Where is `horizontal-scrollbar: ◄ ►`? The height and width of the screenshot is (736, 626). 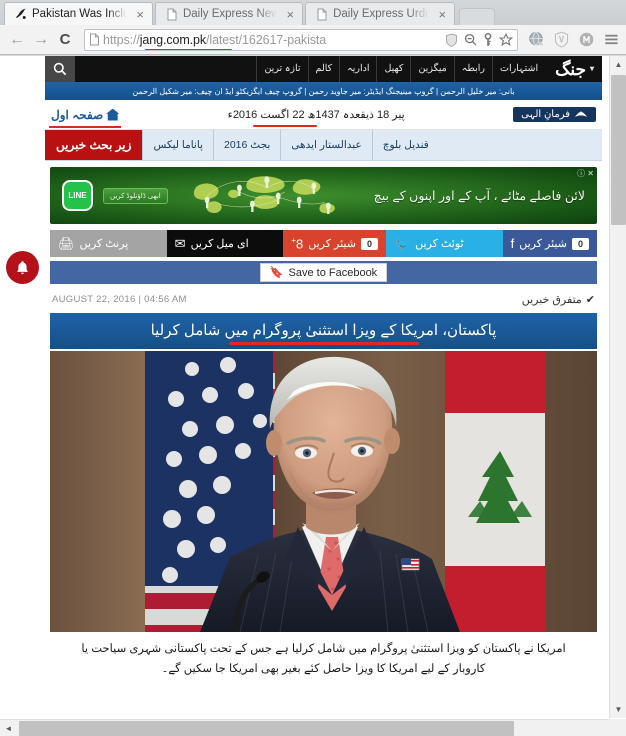
horizontal-scrollbar: ◄ ► is located at coordinates (313, 727).